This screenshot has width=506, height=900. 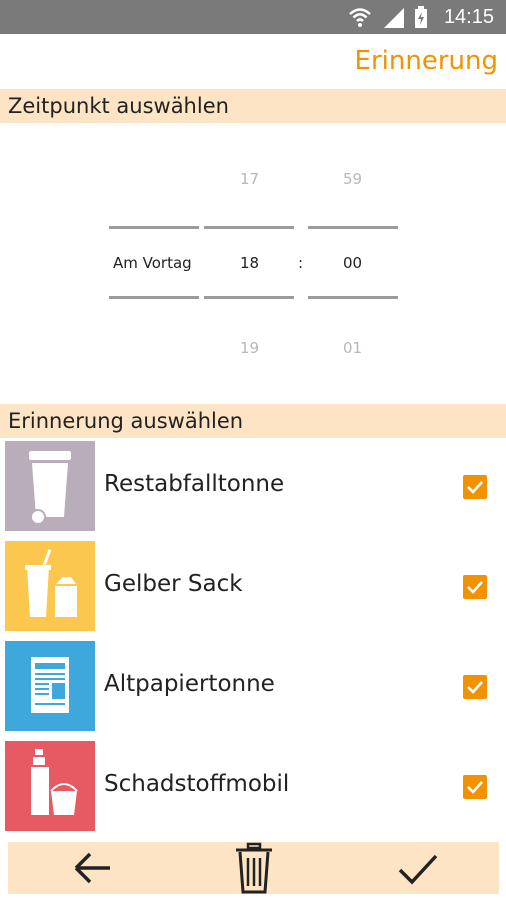 I want to click on confirm-button, so click(x=418, y=868).